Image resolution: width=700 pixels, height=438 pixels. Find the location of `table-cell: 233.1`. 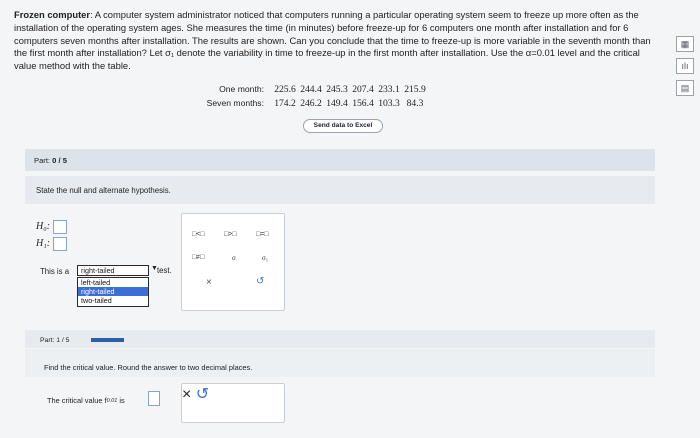

table-cell: 233.1 is located at coordinates (389, 89).